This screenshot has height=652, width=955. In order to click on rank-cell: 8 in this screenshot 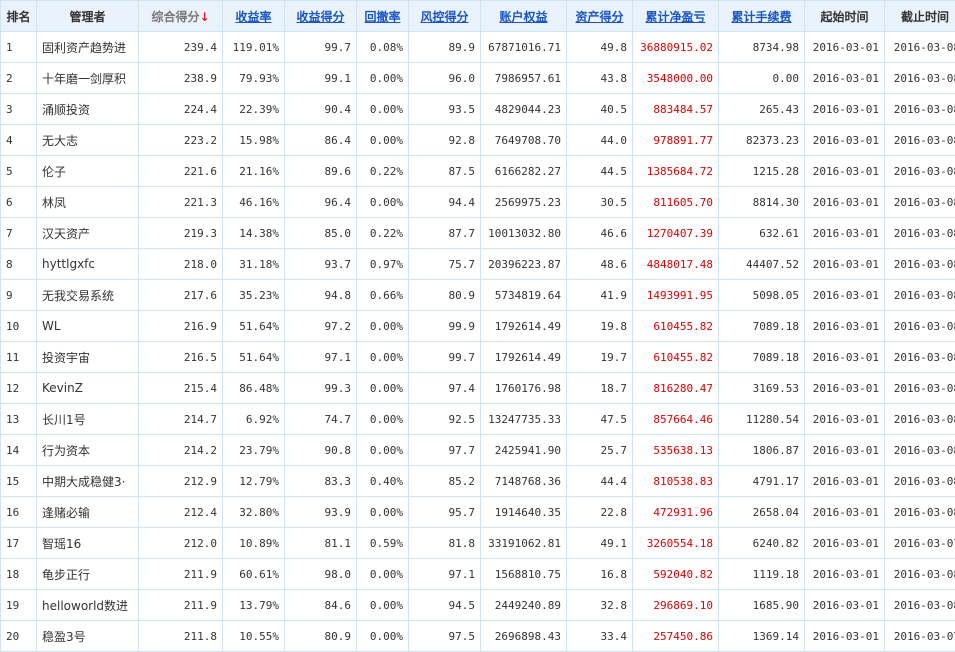, I will do `click(19, 264)`.